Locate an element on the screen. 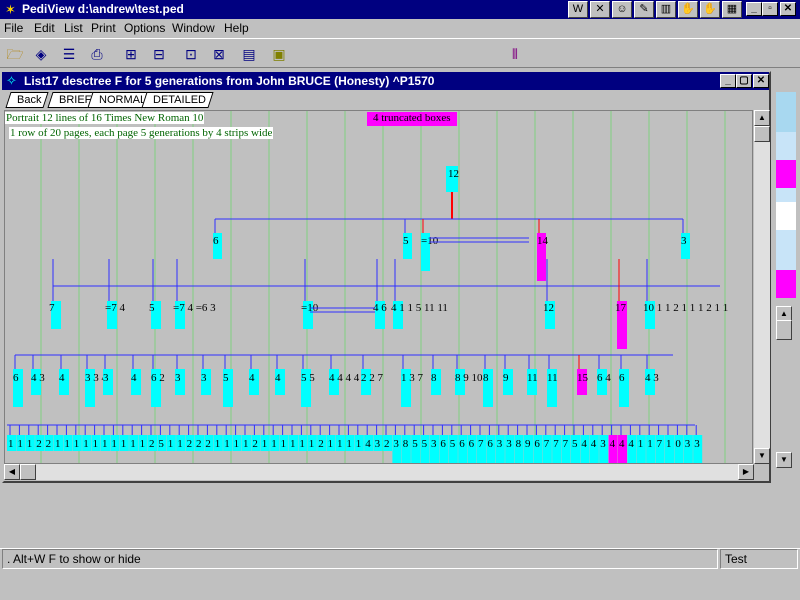  child-minimize-button: _ is located at coordinates (728, 81).